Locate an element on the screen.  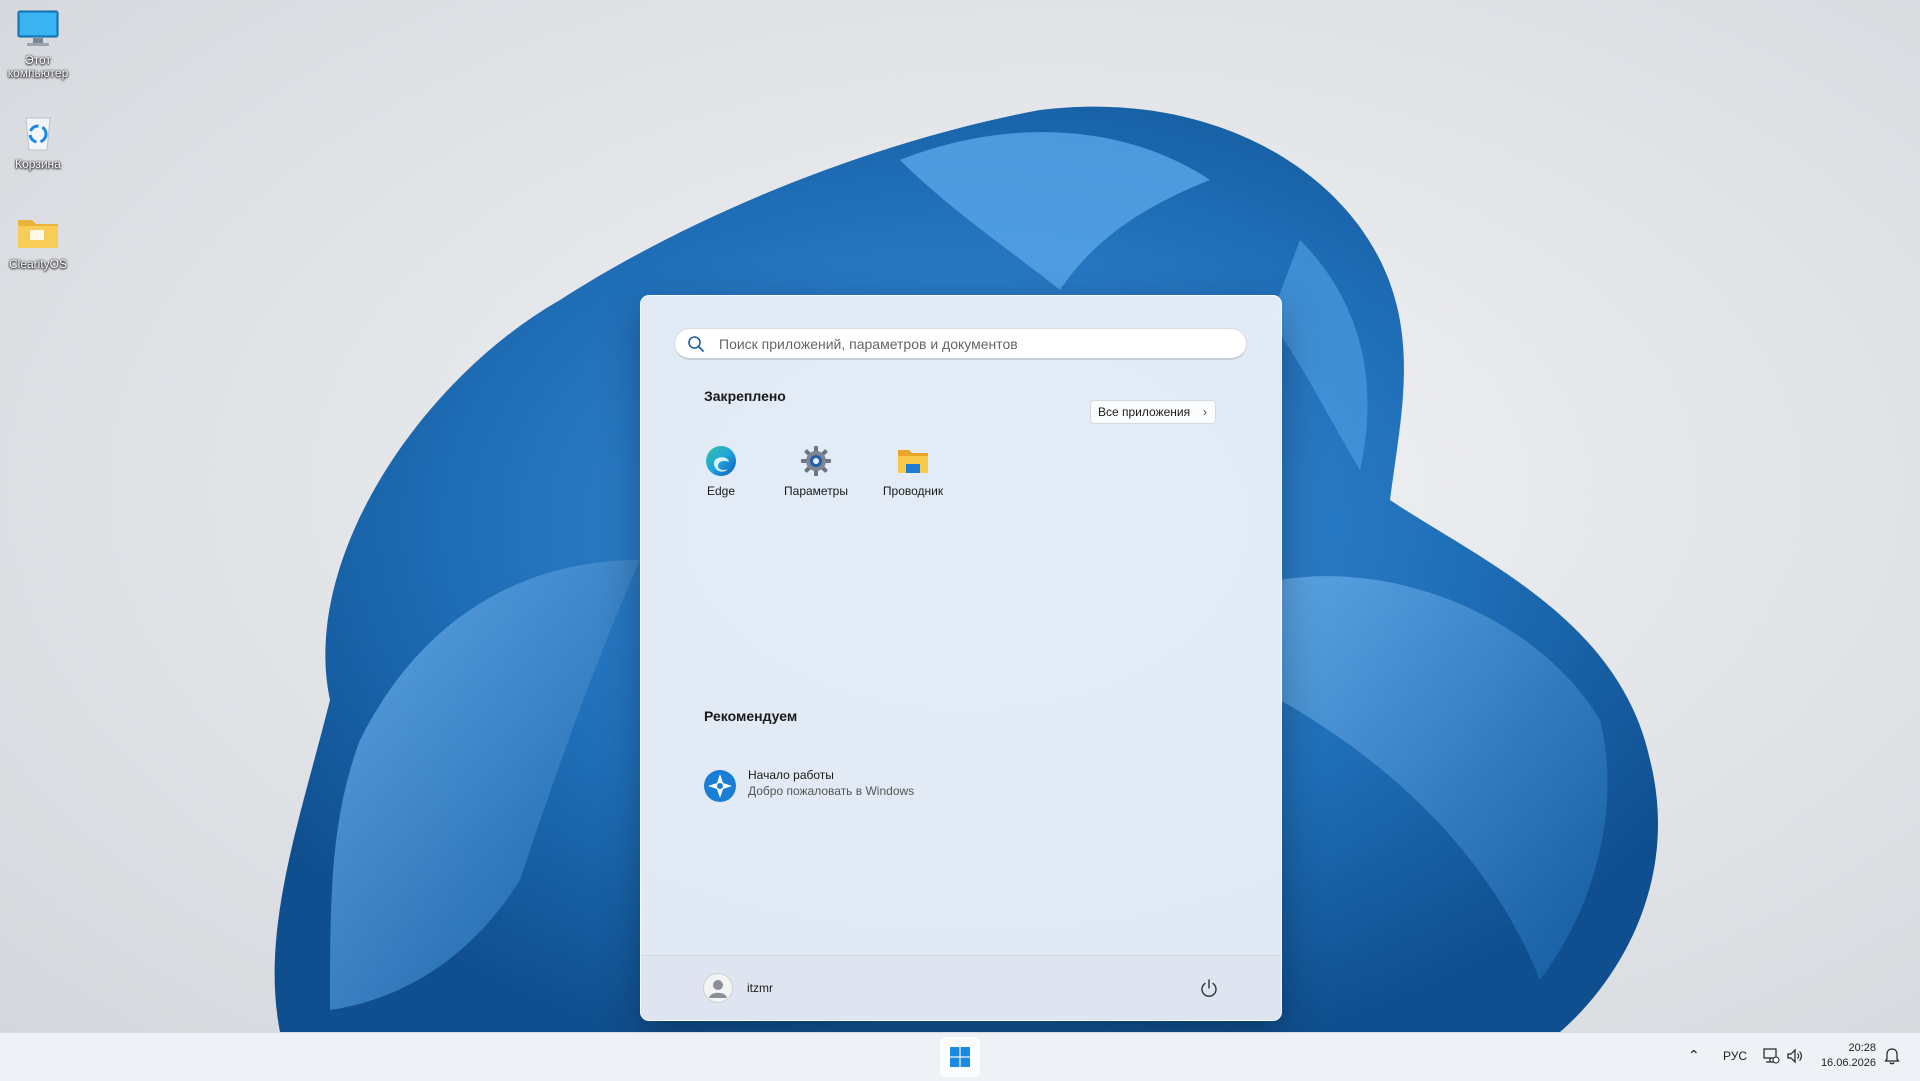
edge-icon is located at coordinates (721, 461).